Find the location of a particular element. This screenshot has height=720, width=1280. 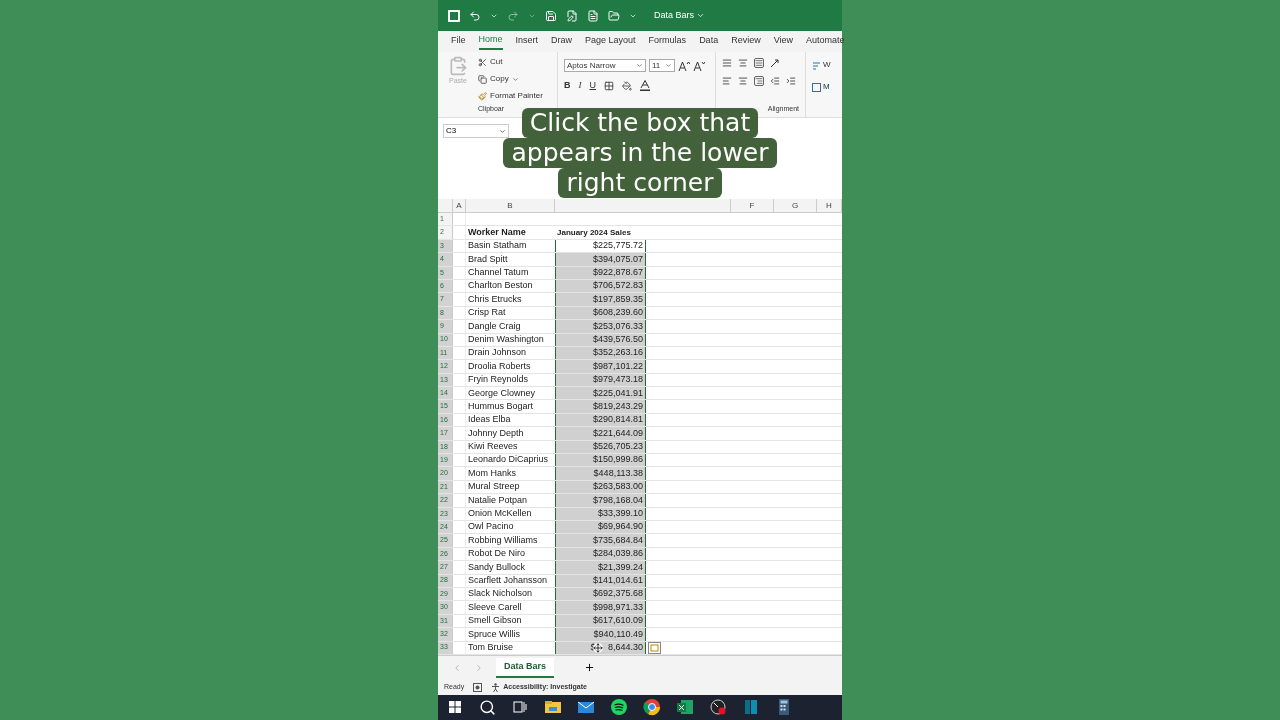

font-name-field: Aptos Narrow is located at coordinates (605, 65).